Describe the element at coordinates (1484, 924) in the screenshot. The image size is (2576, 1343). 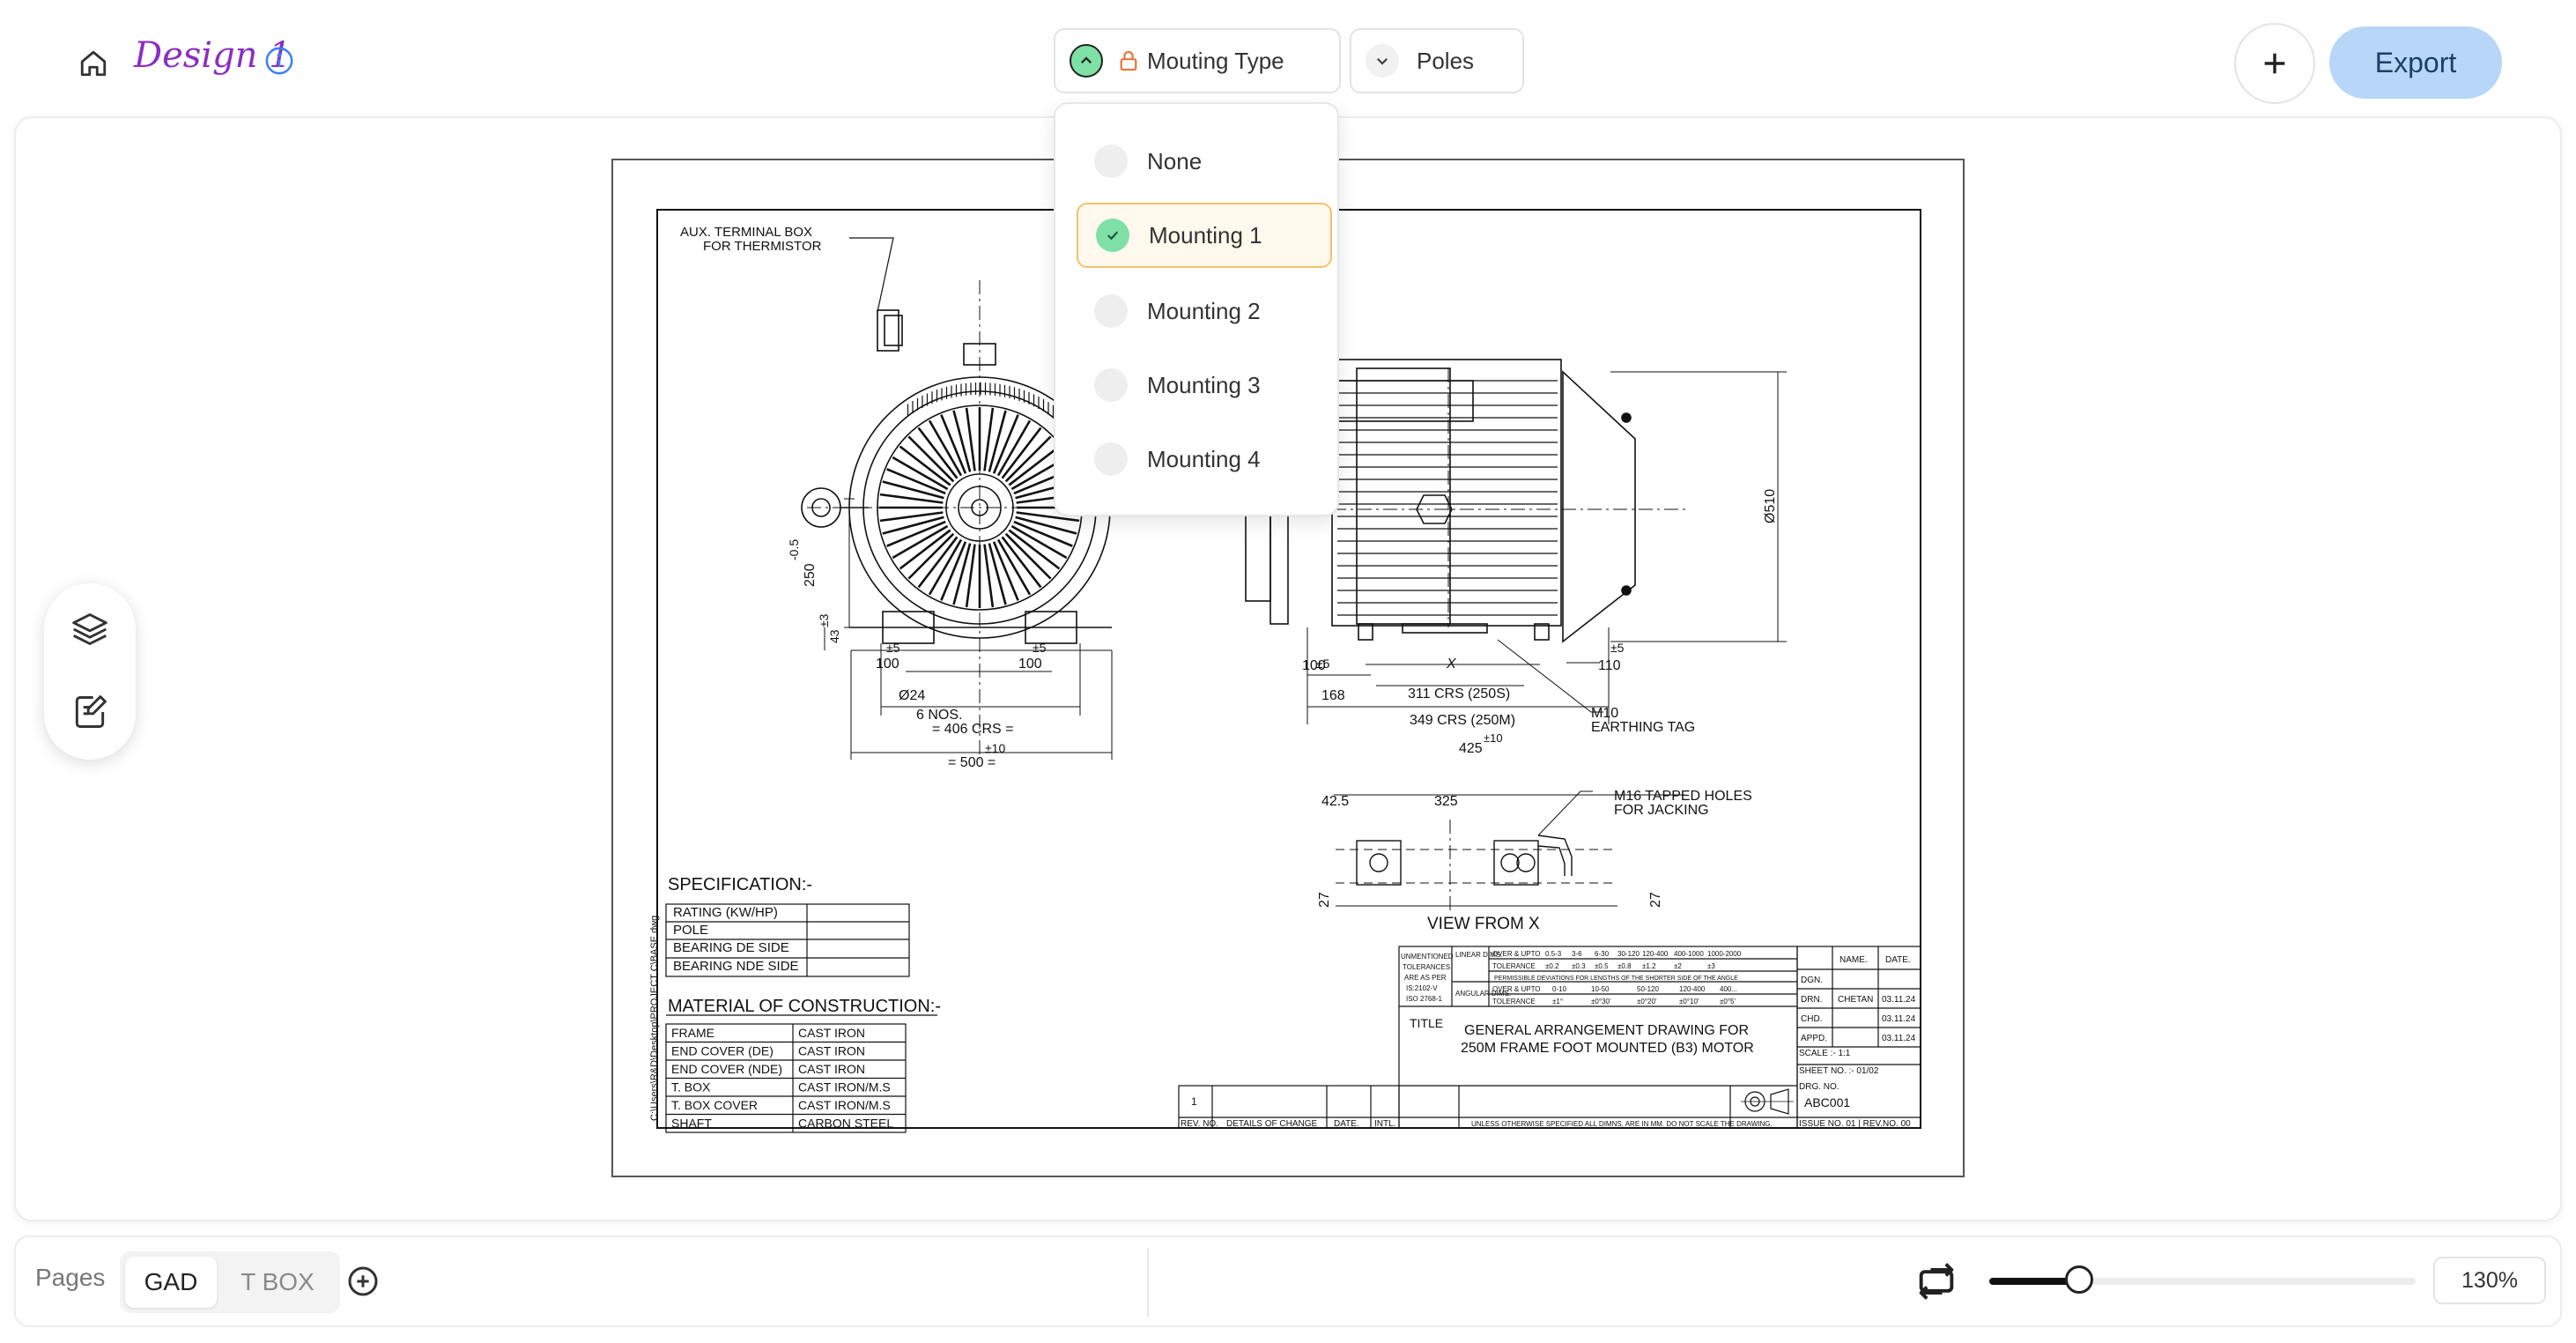
I see `view-from-x-label: VIEW FROM X` at that location.